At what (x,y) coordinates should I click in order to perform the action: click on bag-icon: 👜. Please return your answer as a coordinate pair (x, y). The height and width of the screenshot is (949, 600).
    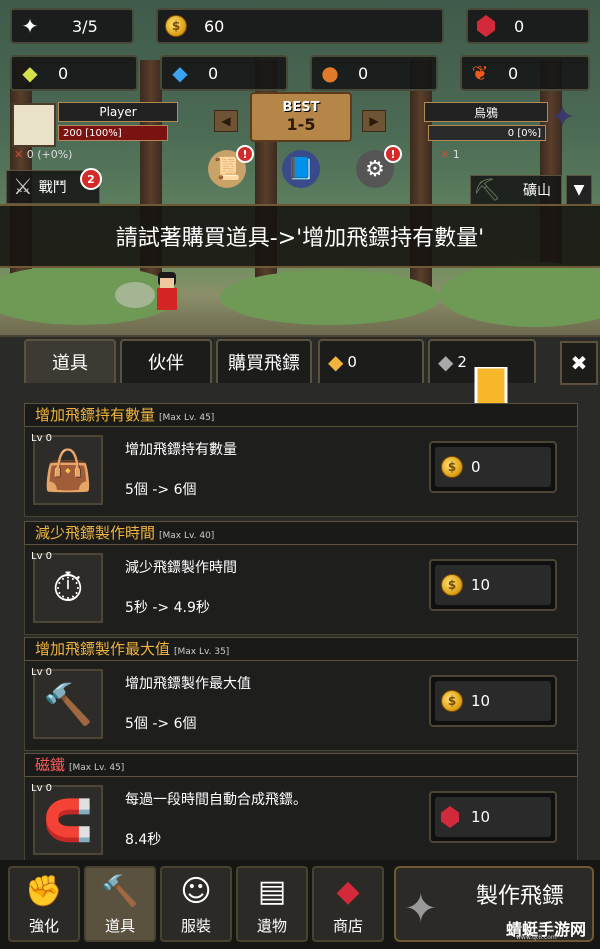
    Looking at the image, I should click on (68, 470).